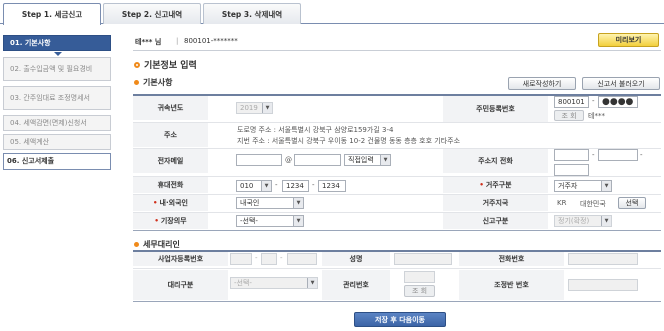  What do you see at coordinates (397, 301) in the screenshot?
I see `section-bottom-line` at bounding box center [397, 301].